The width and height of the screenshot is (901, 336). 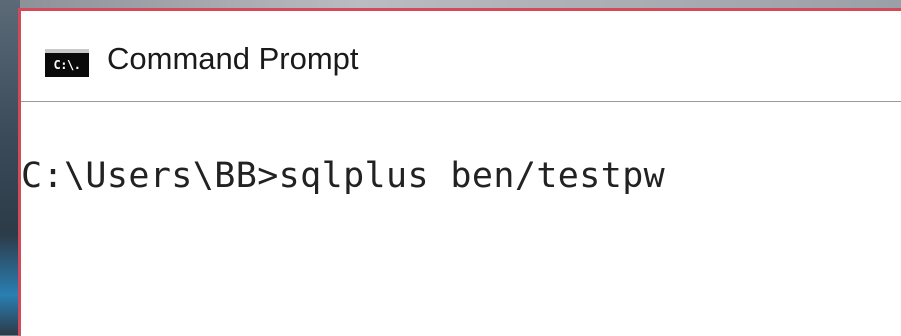 I want to click on console-line: C:\Users\BB>sqlplus ben/testpw, so click(x=343, y=176).